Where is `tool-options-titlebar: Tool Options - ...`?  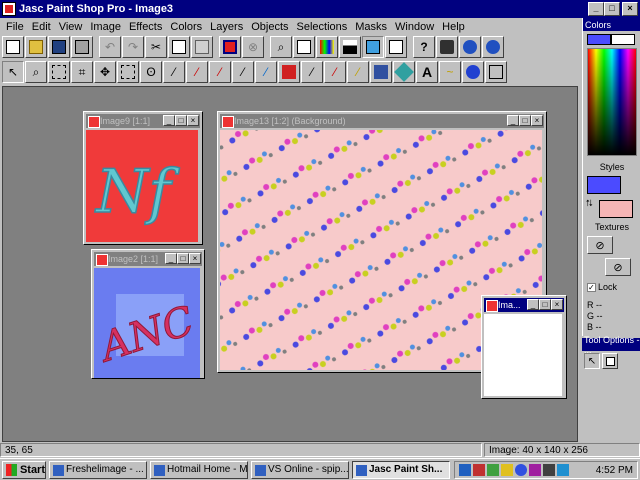
tool-options-titlebar: Tool Options - ... is located at coordinates (611, 345).